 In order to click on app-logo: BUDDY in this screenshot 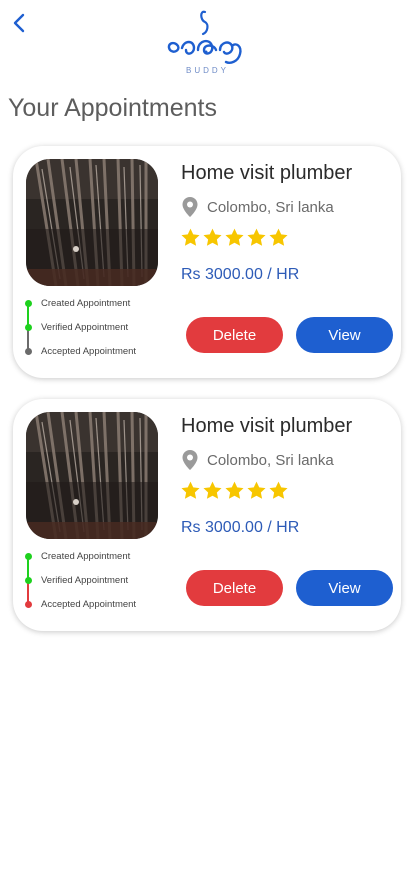, I will do `click(205, 43)`.